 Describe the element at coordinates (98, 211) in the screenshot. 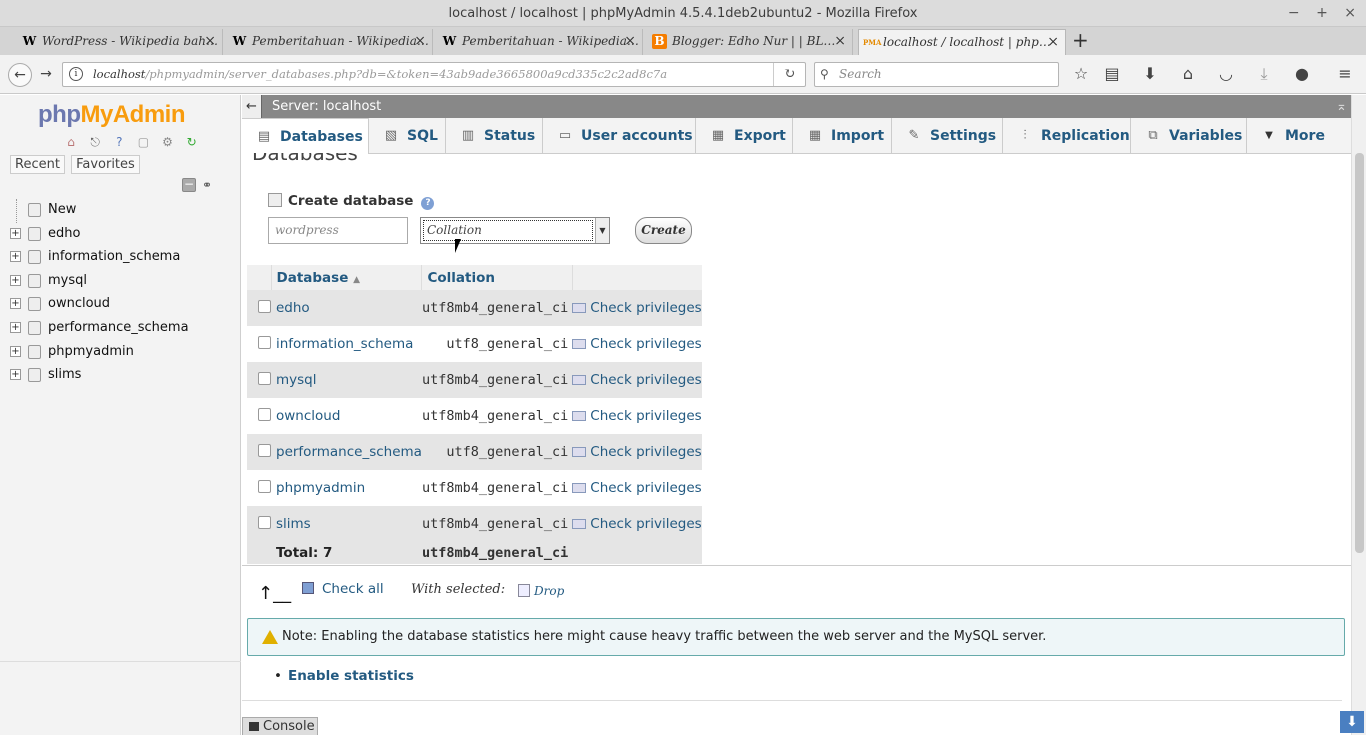

I see `tree-item-new: New` at that location.